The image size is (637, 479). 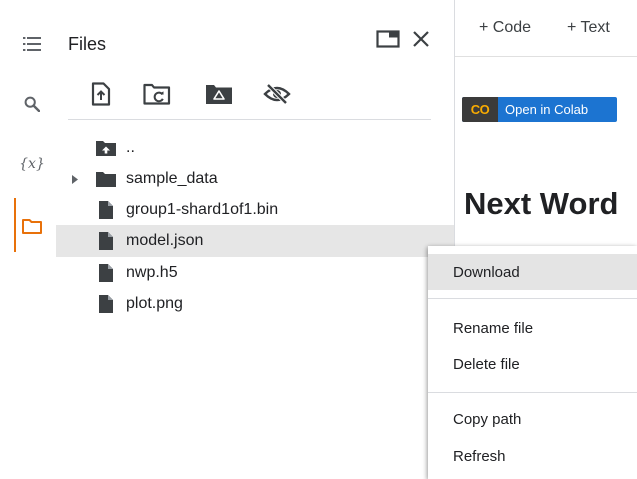 What do you see at coordinates (106, 148) in the screenshot?
I see `parent-folder-icon` at bounding box center [106, 148].